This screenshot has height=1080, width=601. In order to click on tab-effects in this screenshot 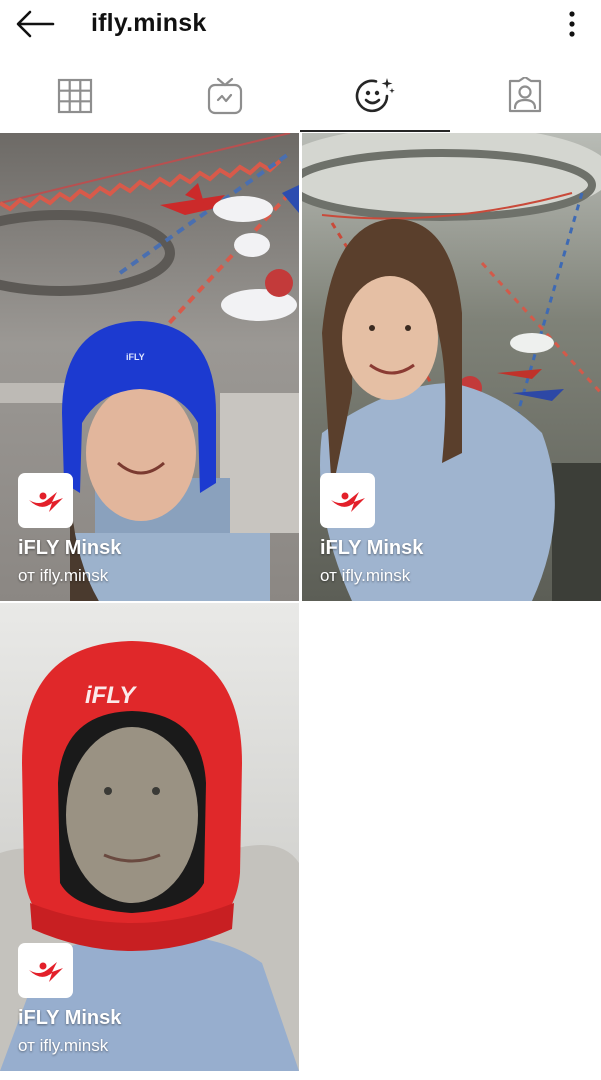, I will do `click(375, 96)`.